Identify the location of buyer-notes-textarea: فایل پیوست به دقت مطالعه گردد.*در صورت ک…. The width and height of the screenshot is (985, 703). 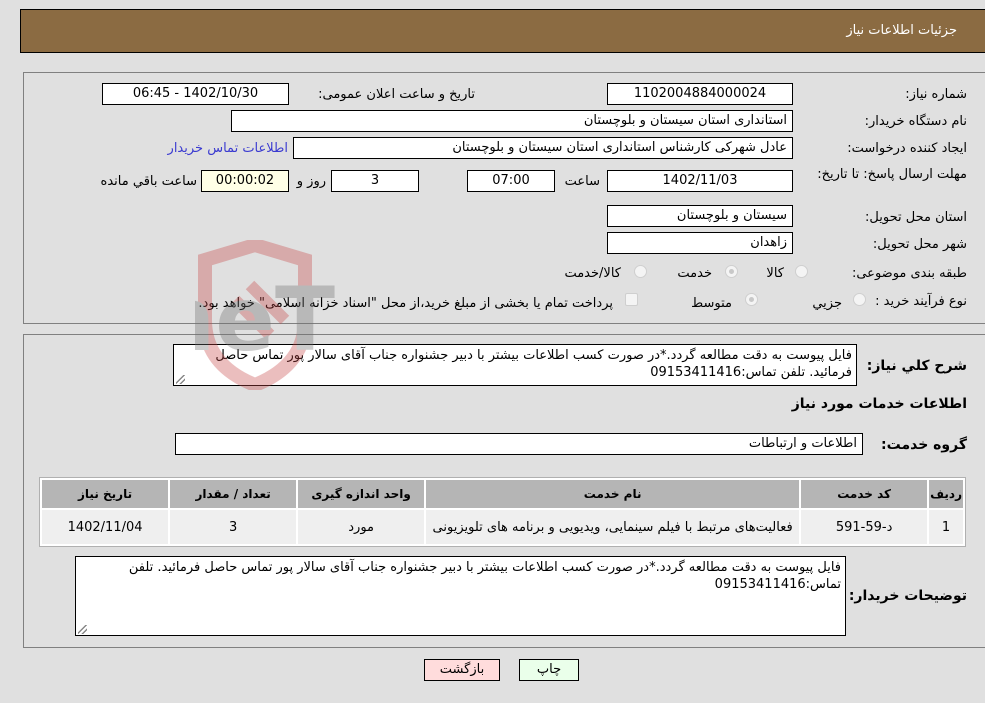
(460, 596).